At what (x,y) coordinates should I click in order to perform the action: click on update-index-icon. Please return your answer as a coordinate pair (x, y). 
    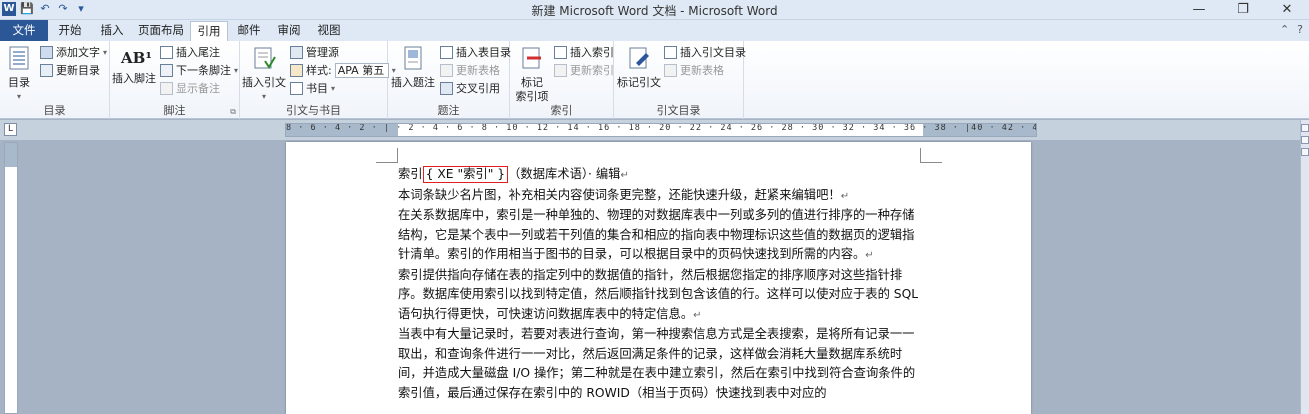
    Looking at the image, I should click on (560, 70).